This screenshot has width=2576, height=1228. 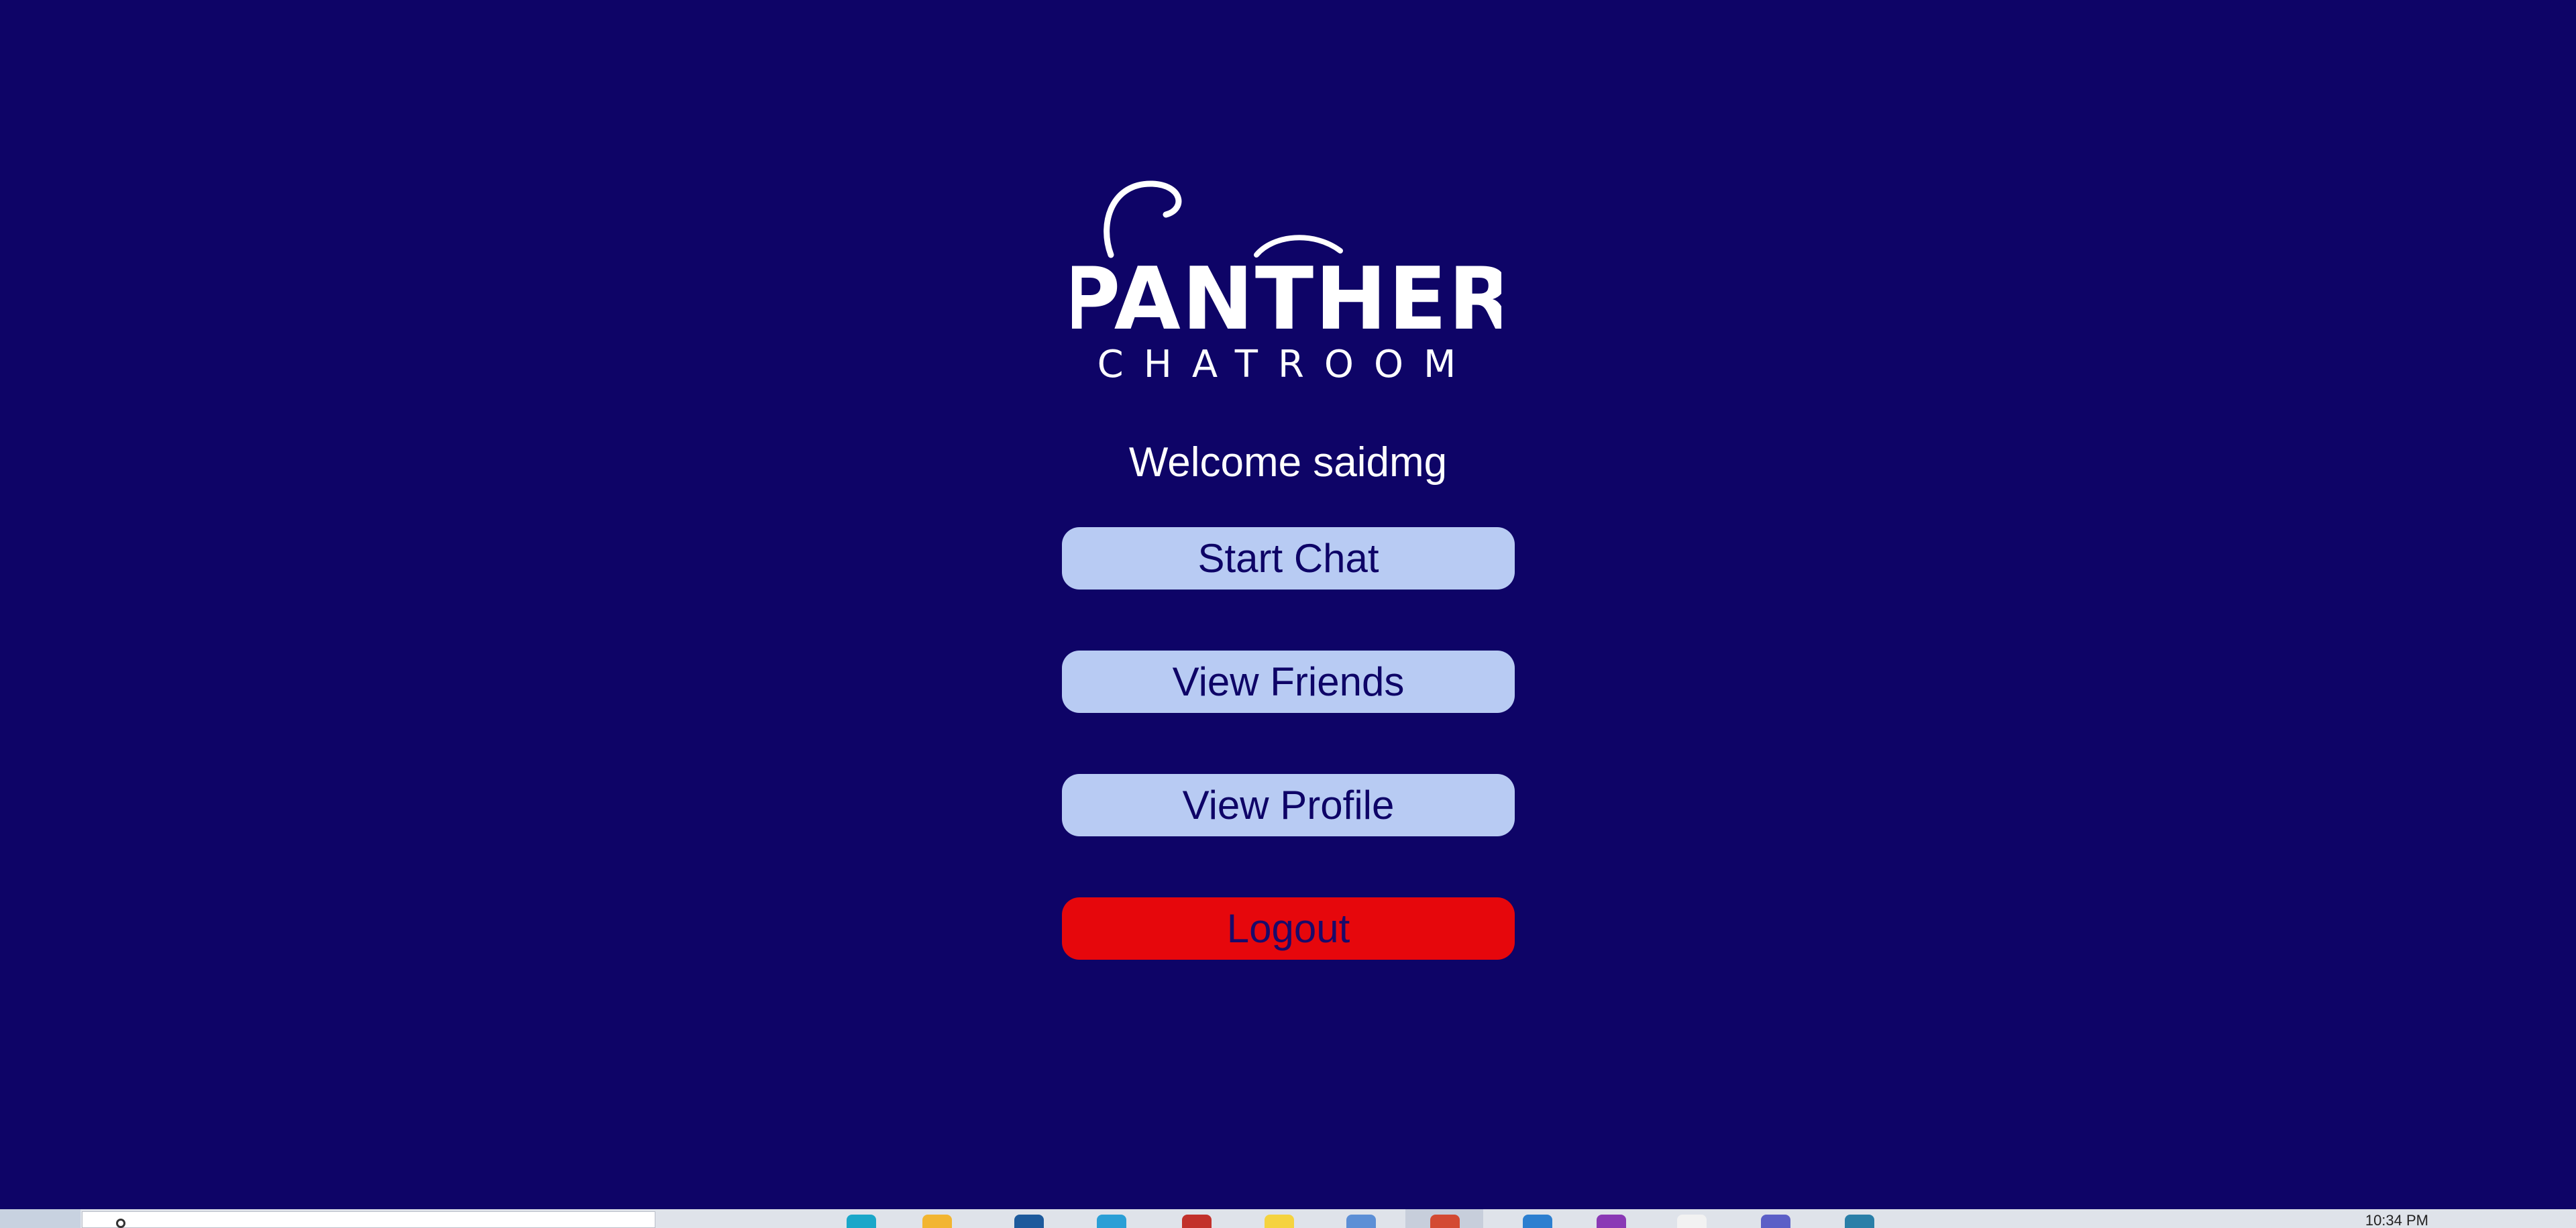 What do you see at coordinates (1361, 1221) in the screenshot?
I see `photos-icon` at bounding box center [1361, 1221].